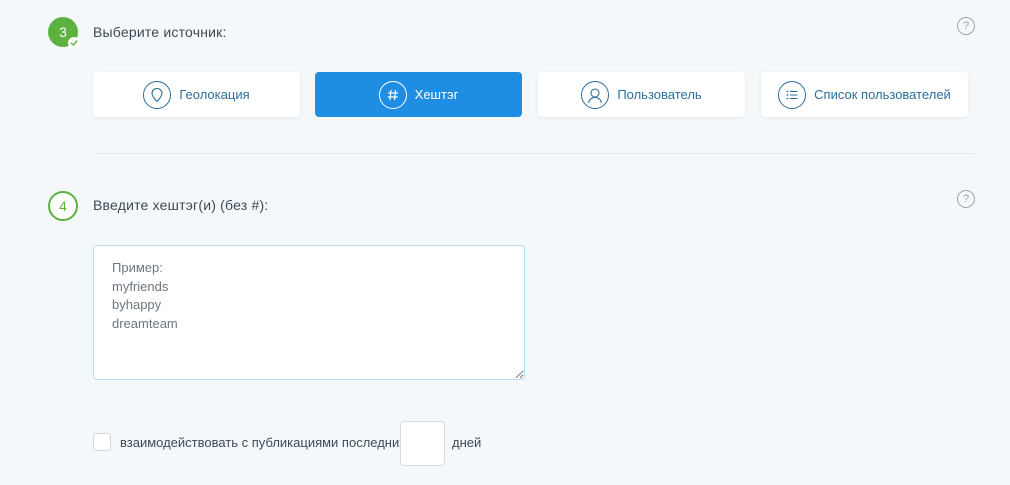 The height and width of the screenshot is (485, 1010). Describe the element at coordinates (792, 94) in the screenshot. I see `list-icon` at that location.